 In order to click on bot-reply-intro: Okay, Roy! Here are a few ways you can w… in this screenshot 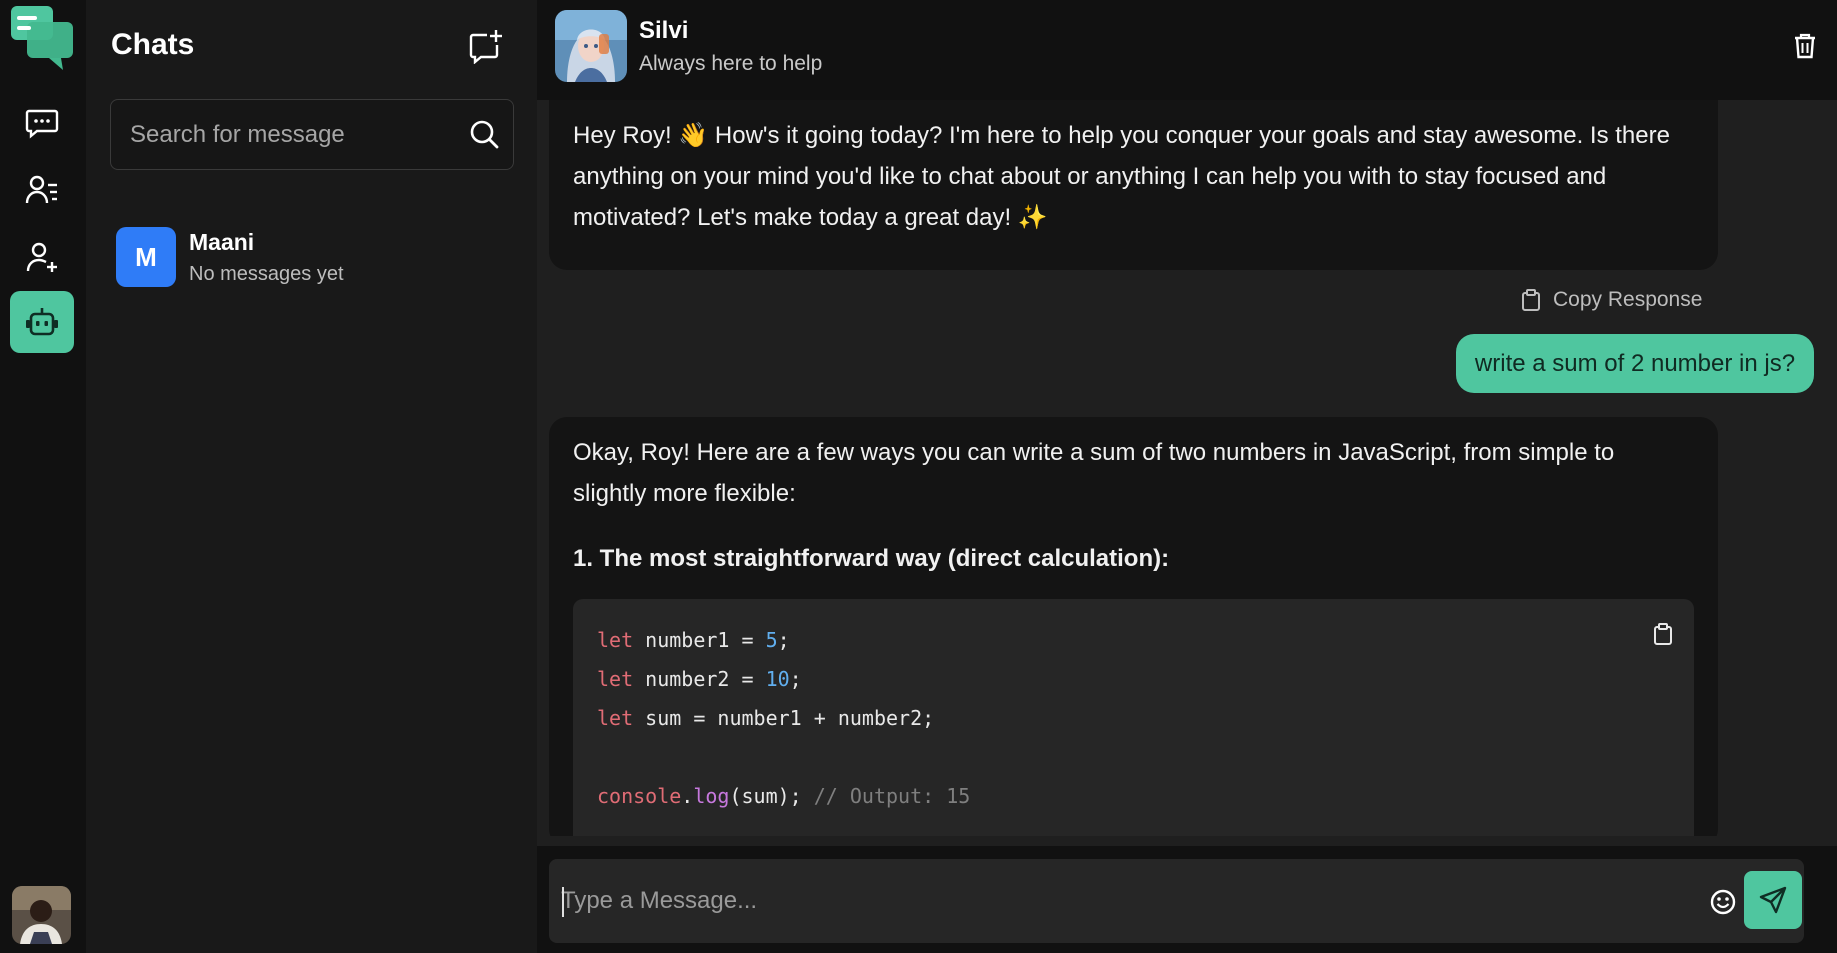, I will do `click(1094, 473)`.